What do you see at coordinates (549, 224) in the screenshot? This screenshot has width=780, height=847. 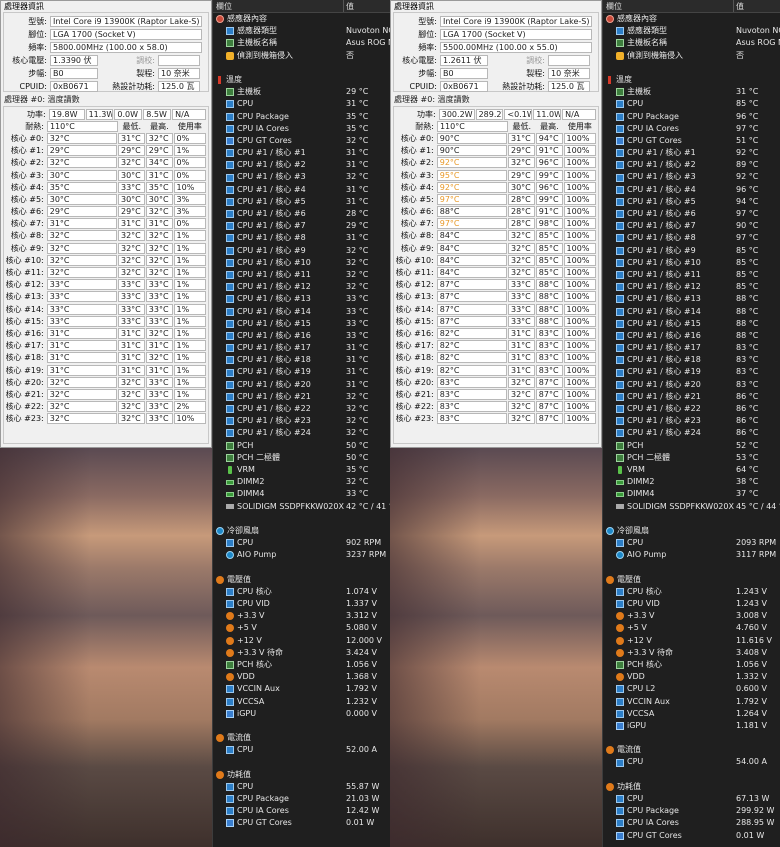 I see `core-max-value: 98°C` at bounding box center [549, 224].